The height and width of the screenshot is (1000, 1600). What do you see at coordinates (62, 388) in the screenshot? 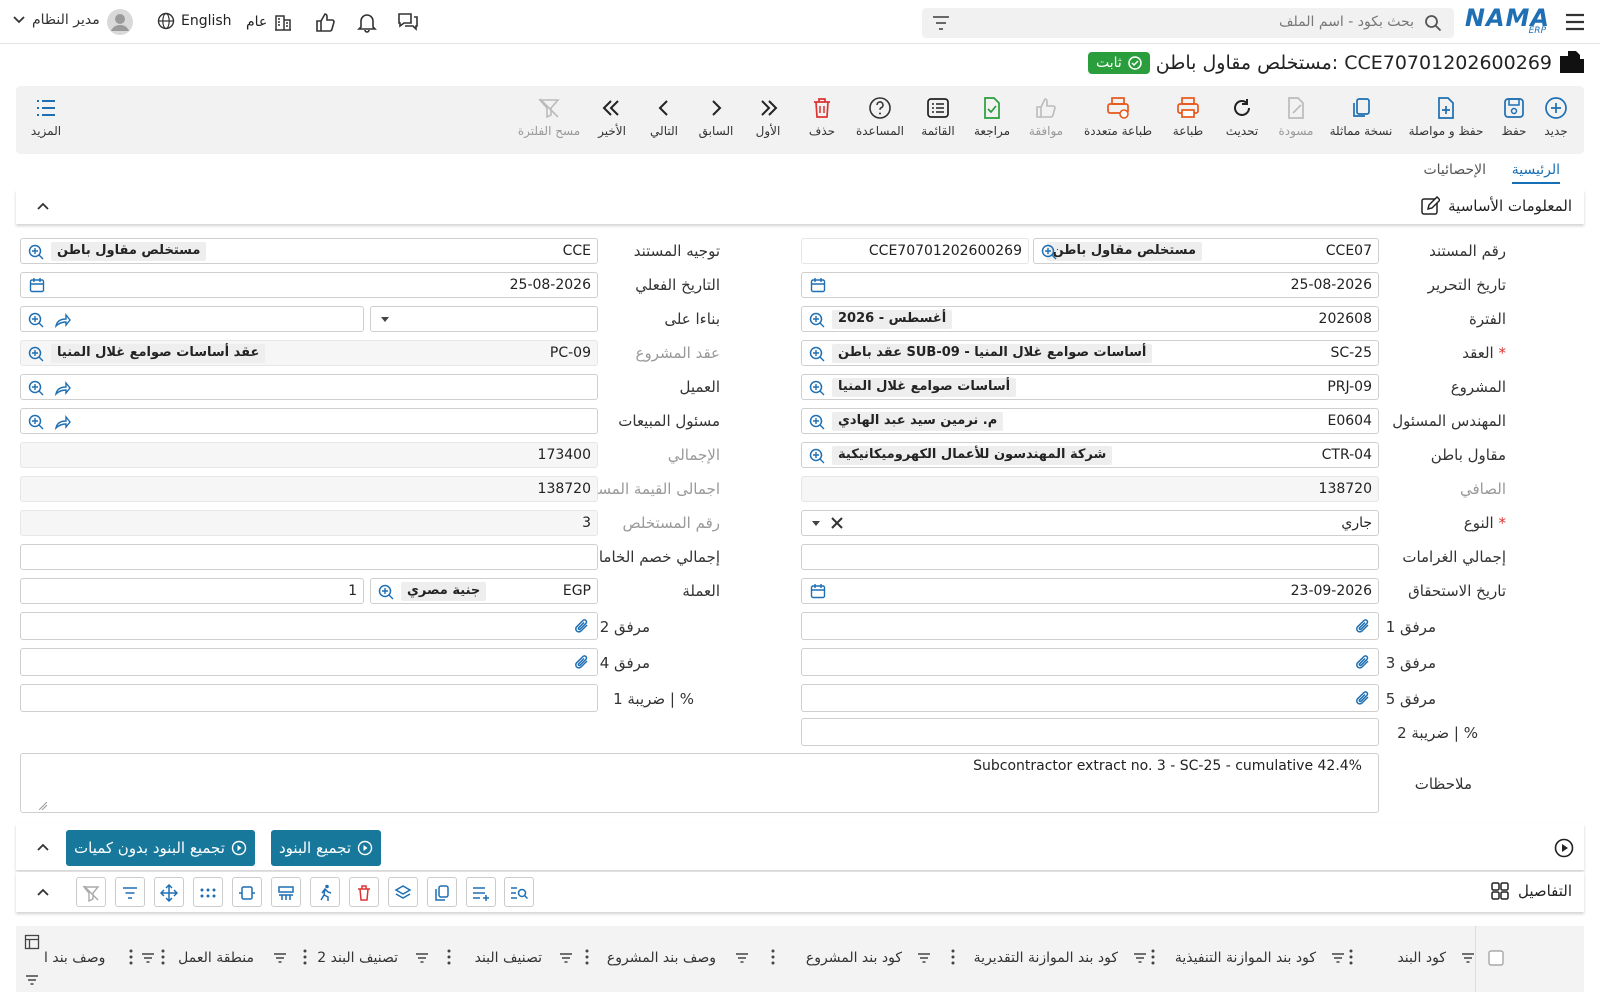
I see `share-icon` at bounding box center [62, 388].